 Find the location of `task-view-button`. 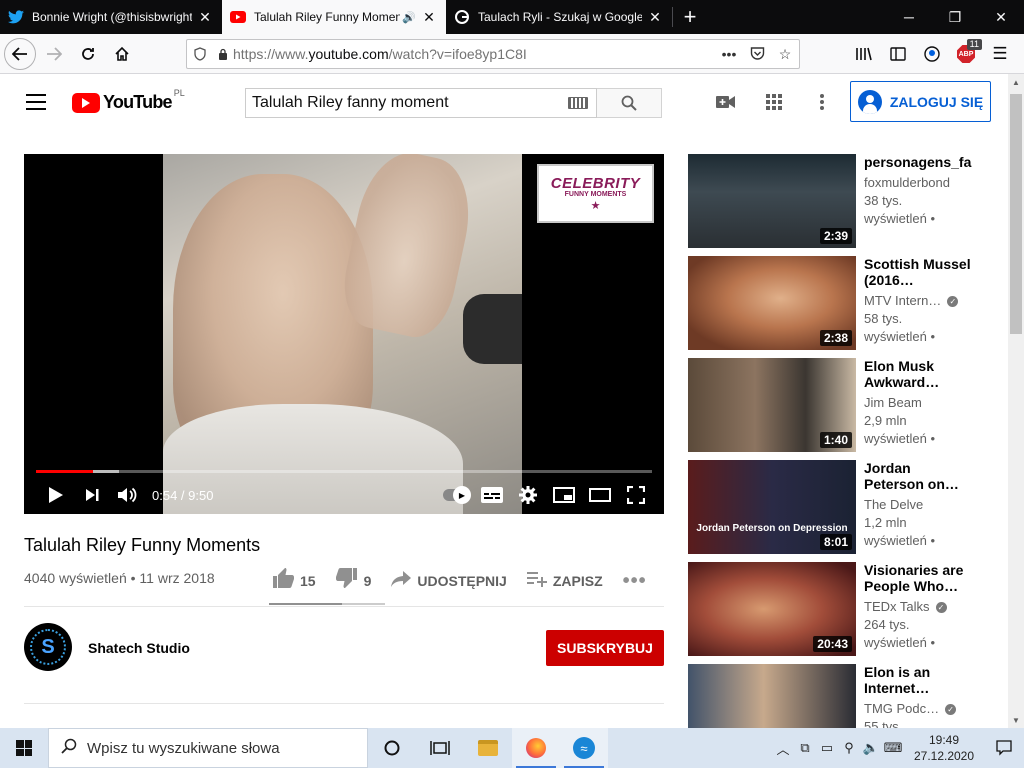

task-view-button is located at coordinates (440, 748).